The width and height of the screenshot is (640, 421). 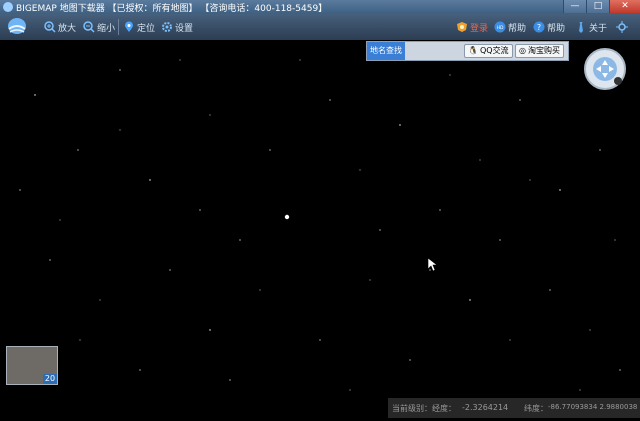 I want to click on tie-icon, so click(x=581, y=27).